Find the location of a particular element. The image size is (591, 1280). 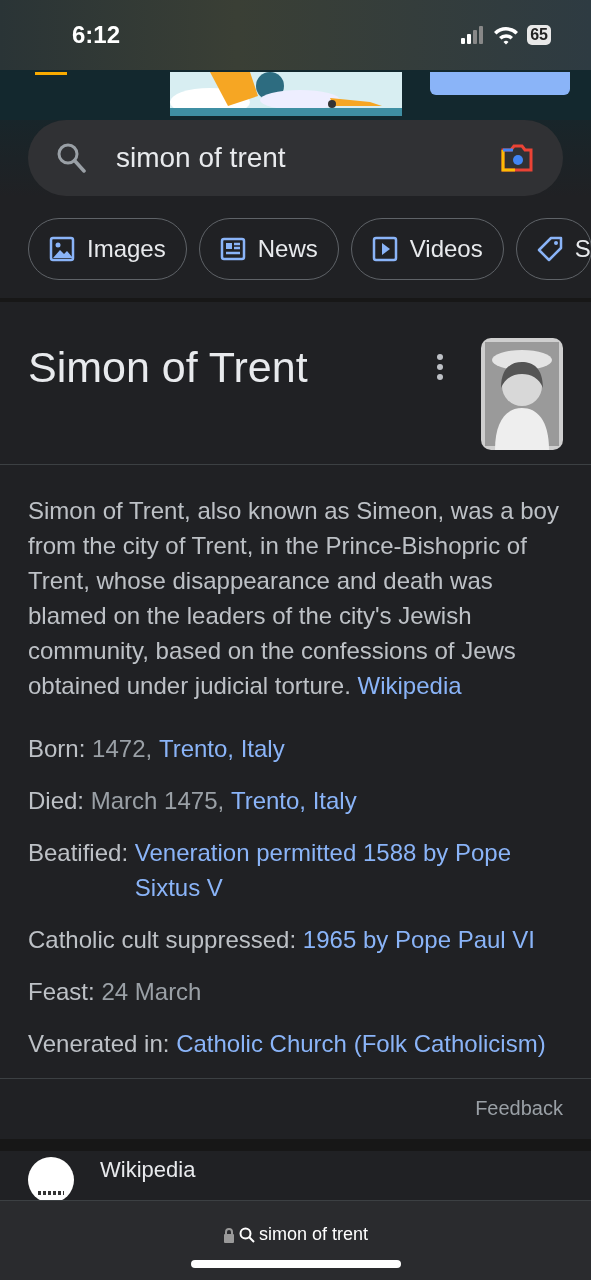

fact-label: Venerated in: is located at coordinates (99, 1044).